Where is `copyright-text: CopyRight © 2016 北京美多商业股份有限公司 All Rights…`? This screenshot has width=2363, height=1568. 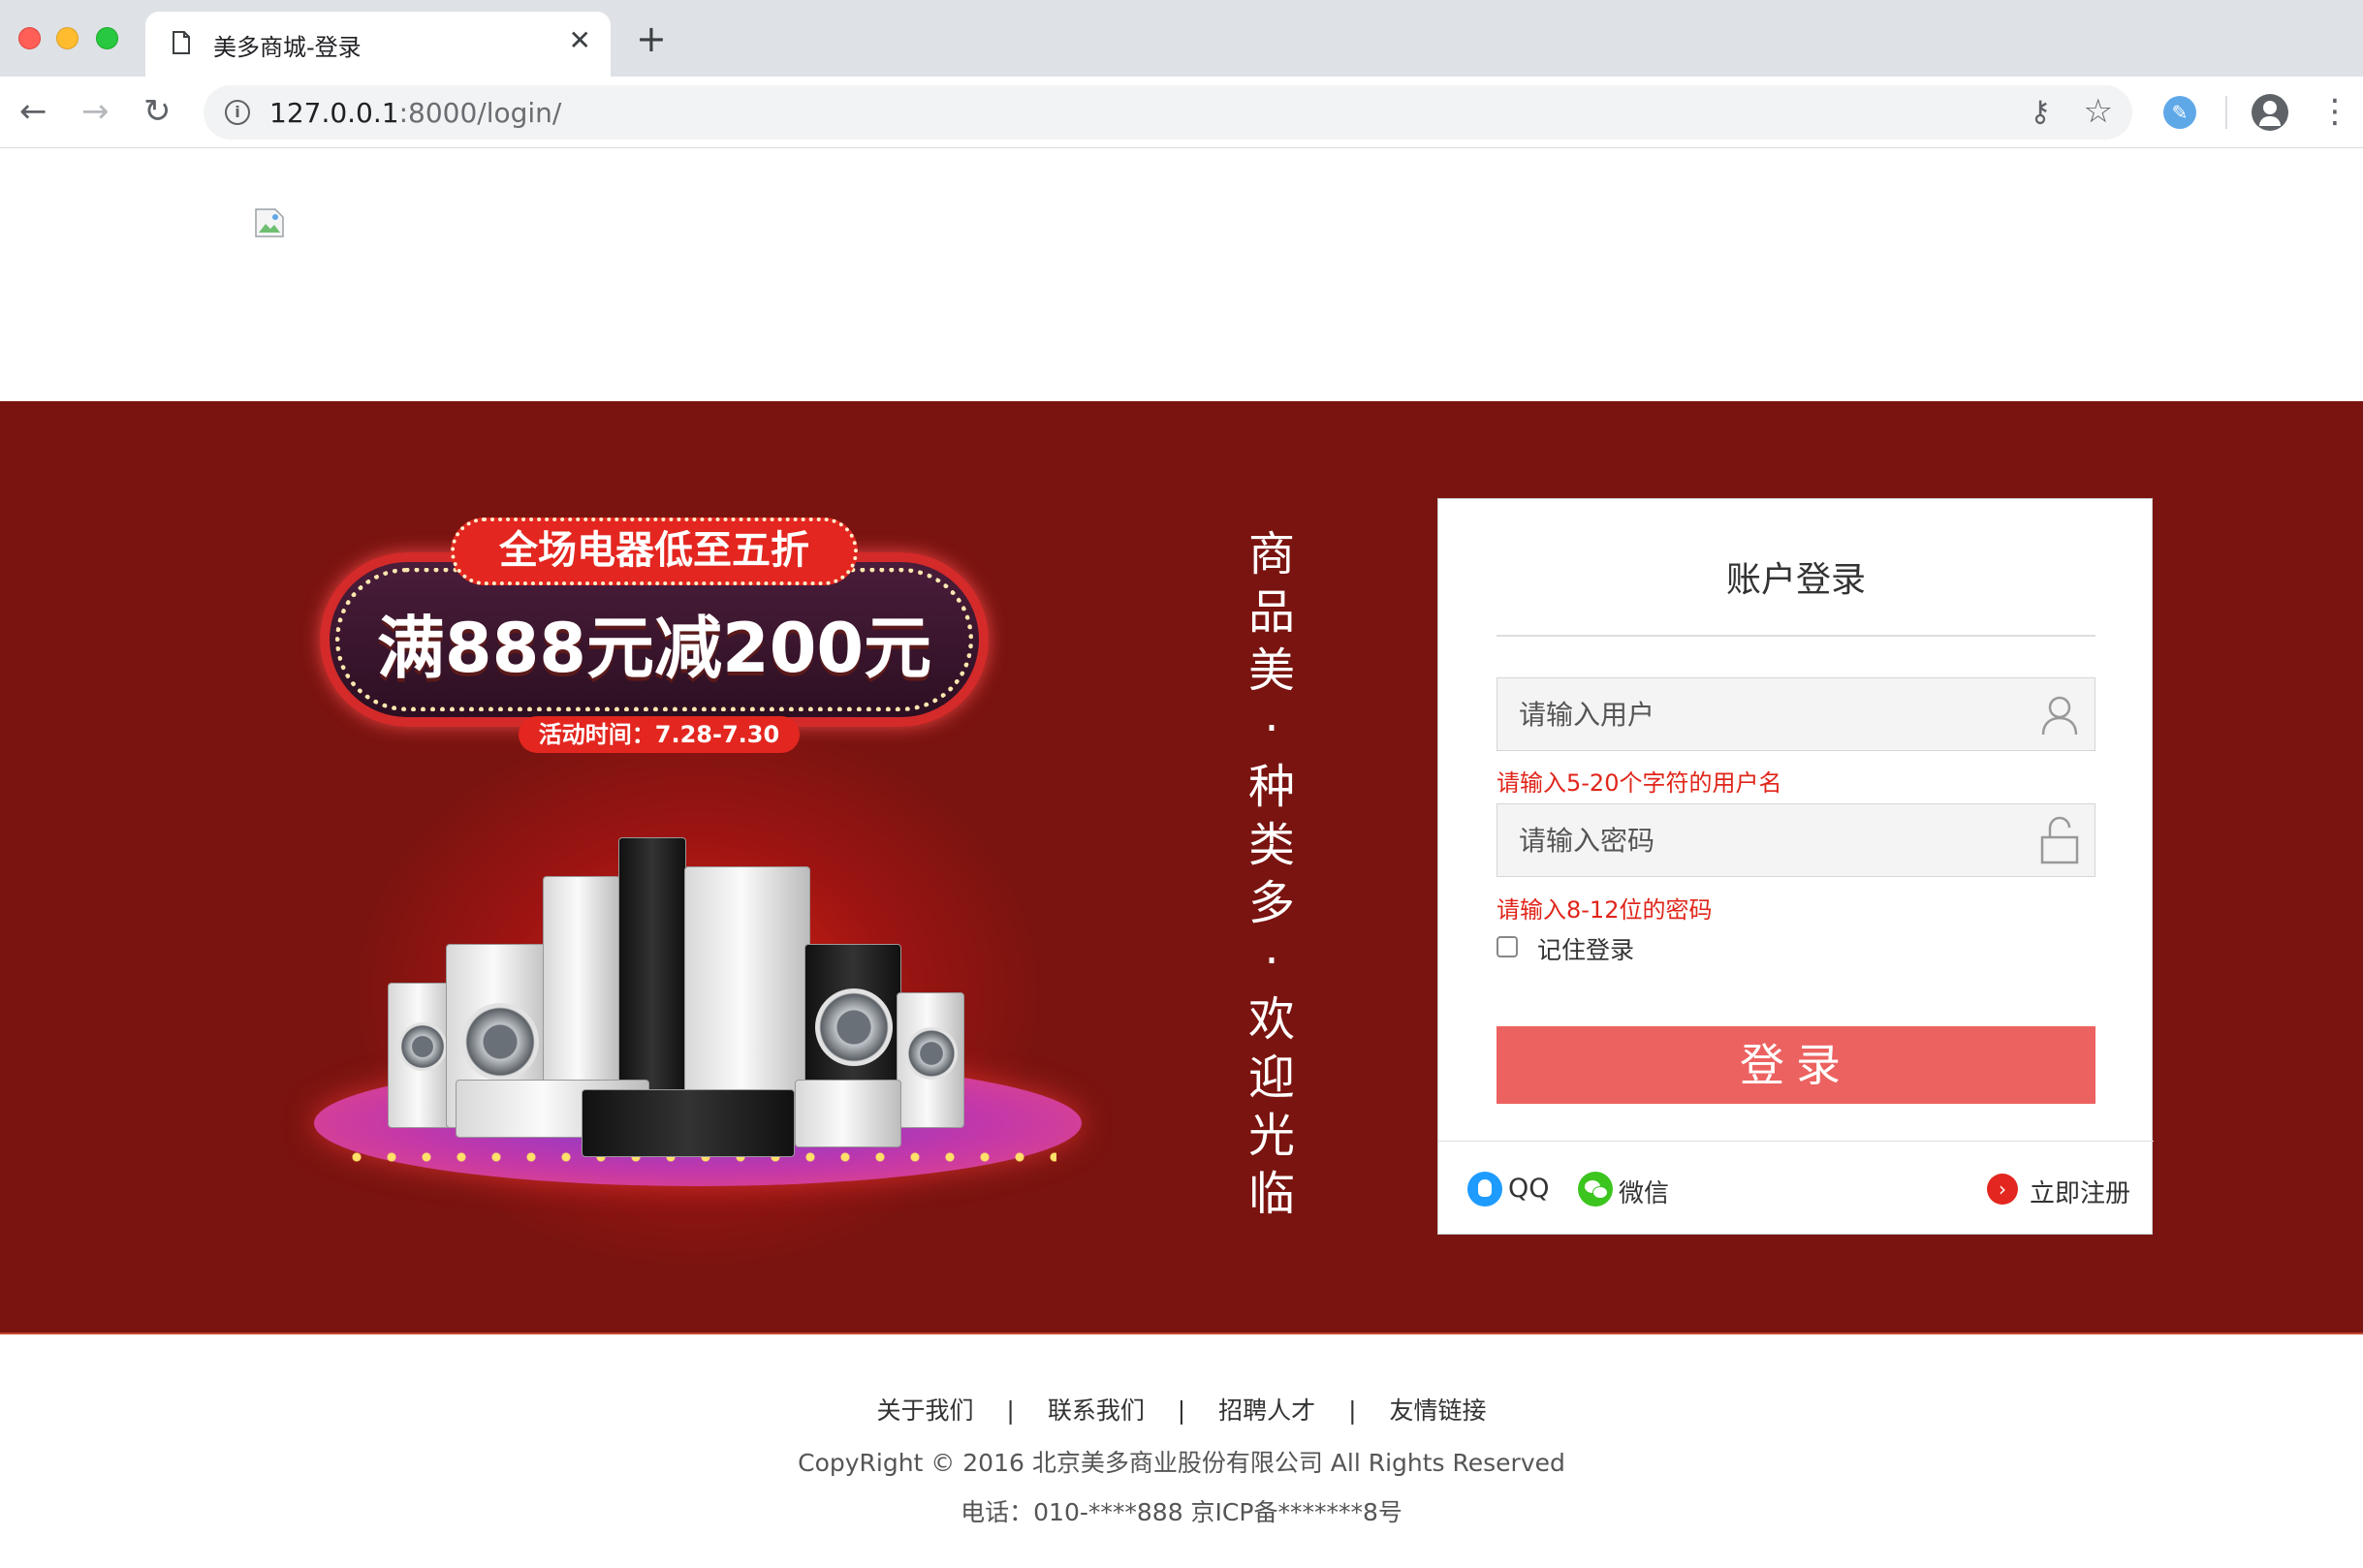 copyright-text: CopyRight © 2016 北京美多商业股份有限公司 All Rights… is located at coordinates (1181, 1463).